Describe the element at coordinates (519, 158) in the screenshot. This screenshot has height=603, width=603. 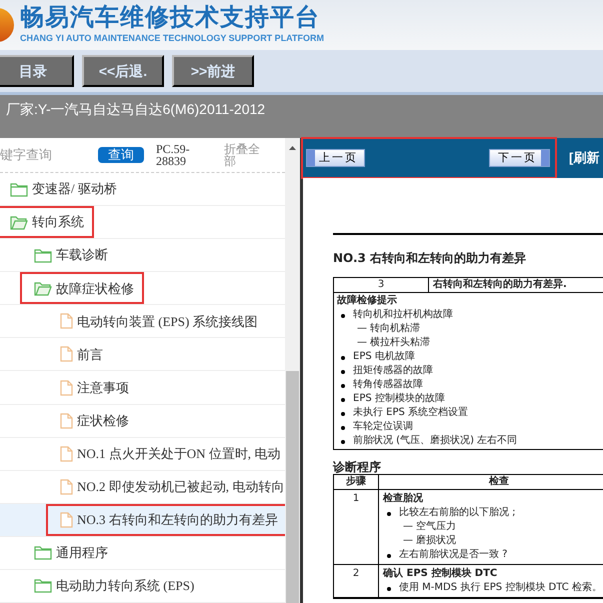
I see `next-page-button: 下一页` at that location.